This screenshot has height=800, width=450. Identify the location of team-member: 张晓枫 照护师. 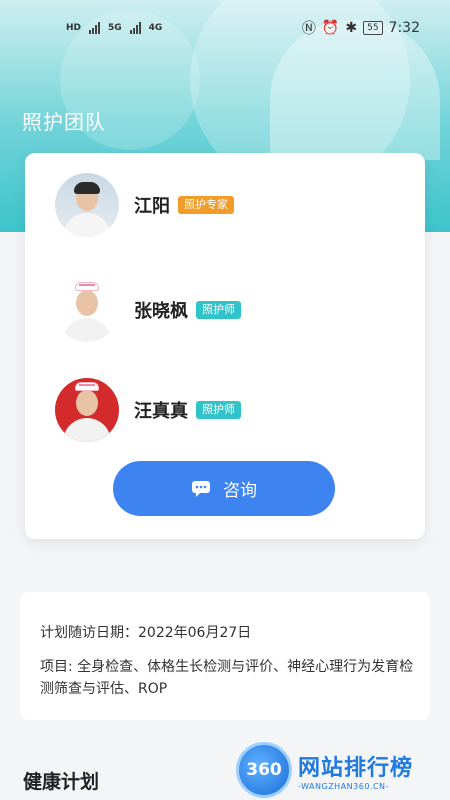
(225, 310).